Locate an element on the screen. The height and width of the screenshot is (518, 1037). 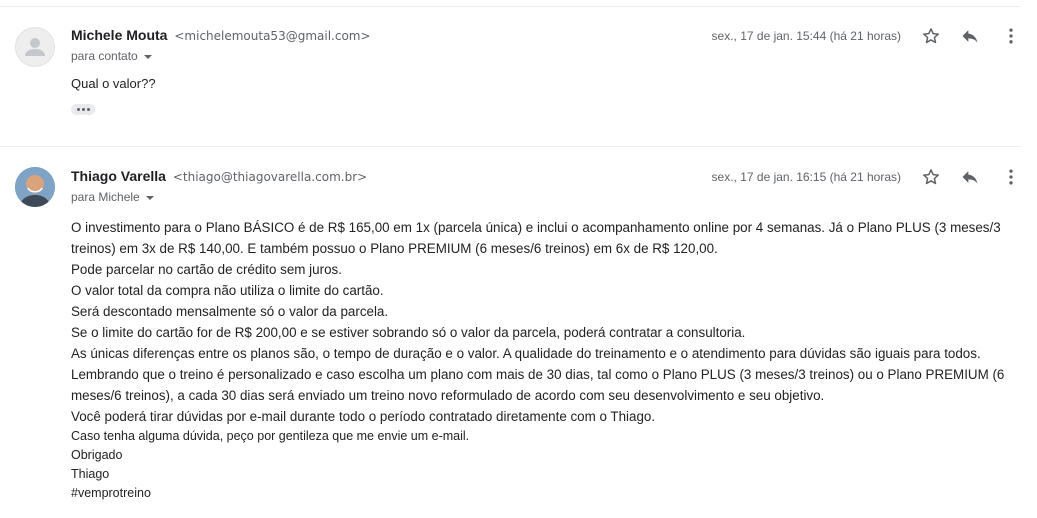
recipient-label: para Michele is located at coordinates (105, 197).